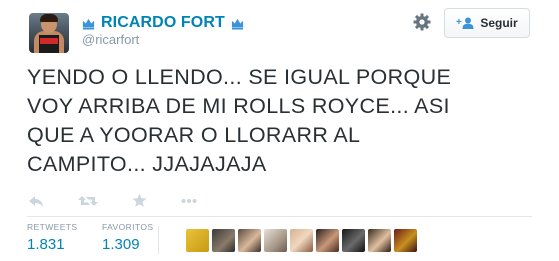 This screenshot has height=261, width=559. I want to click on divider, so click(279, 216).